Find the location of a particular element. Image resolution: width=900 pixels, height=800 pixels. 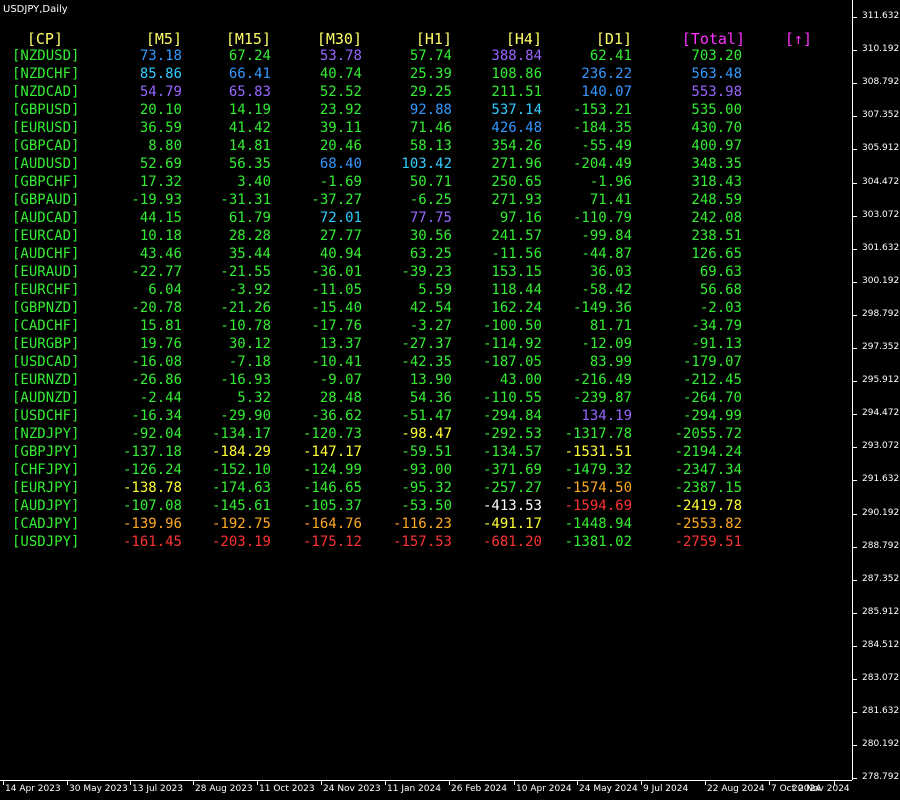

header-tf-6: [D1] is located at coordinates (613, 39).